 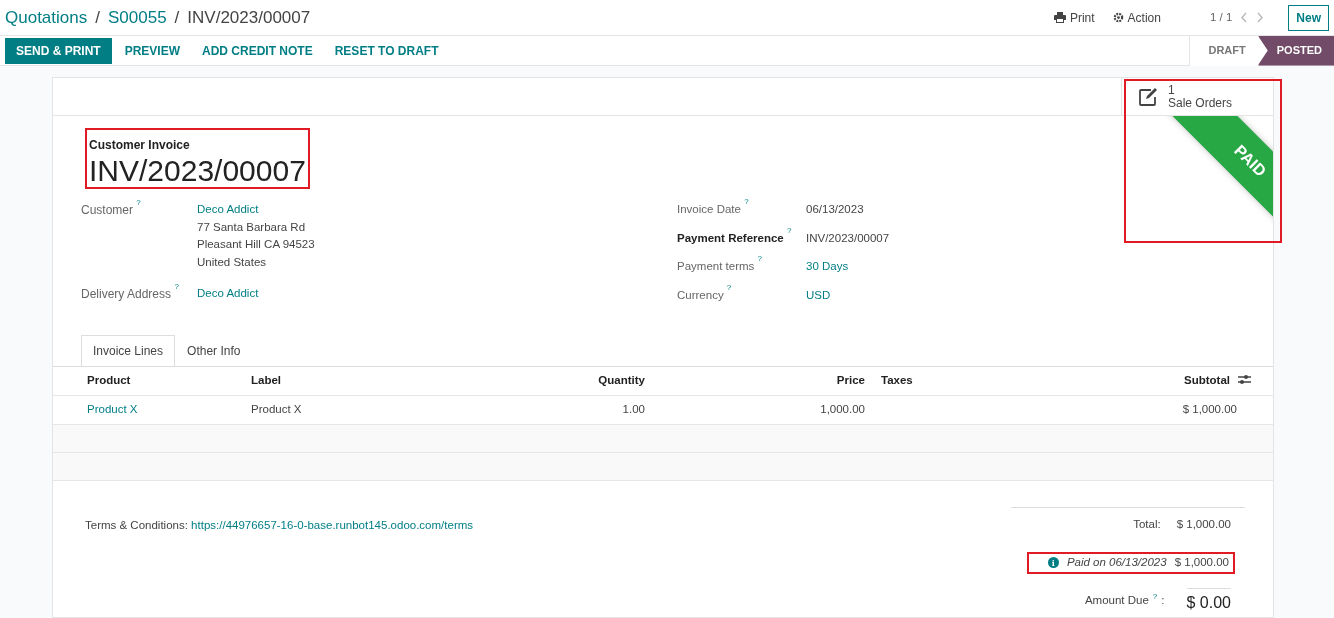 I want to click on invoice-number: INV/2023/00007, so click(x=197, y=170).